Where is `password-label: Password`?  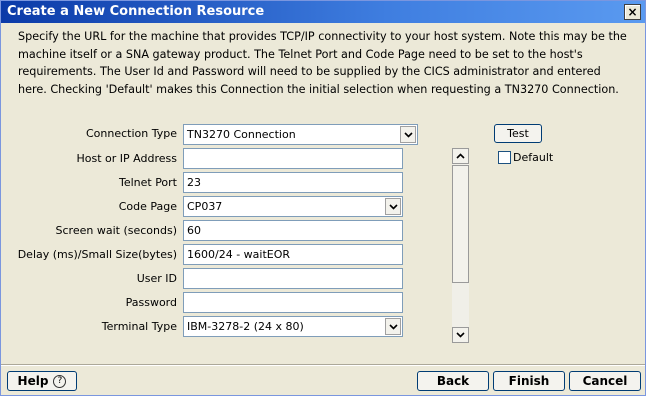 password-label: Password is located at coordinates (151, 302).